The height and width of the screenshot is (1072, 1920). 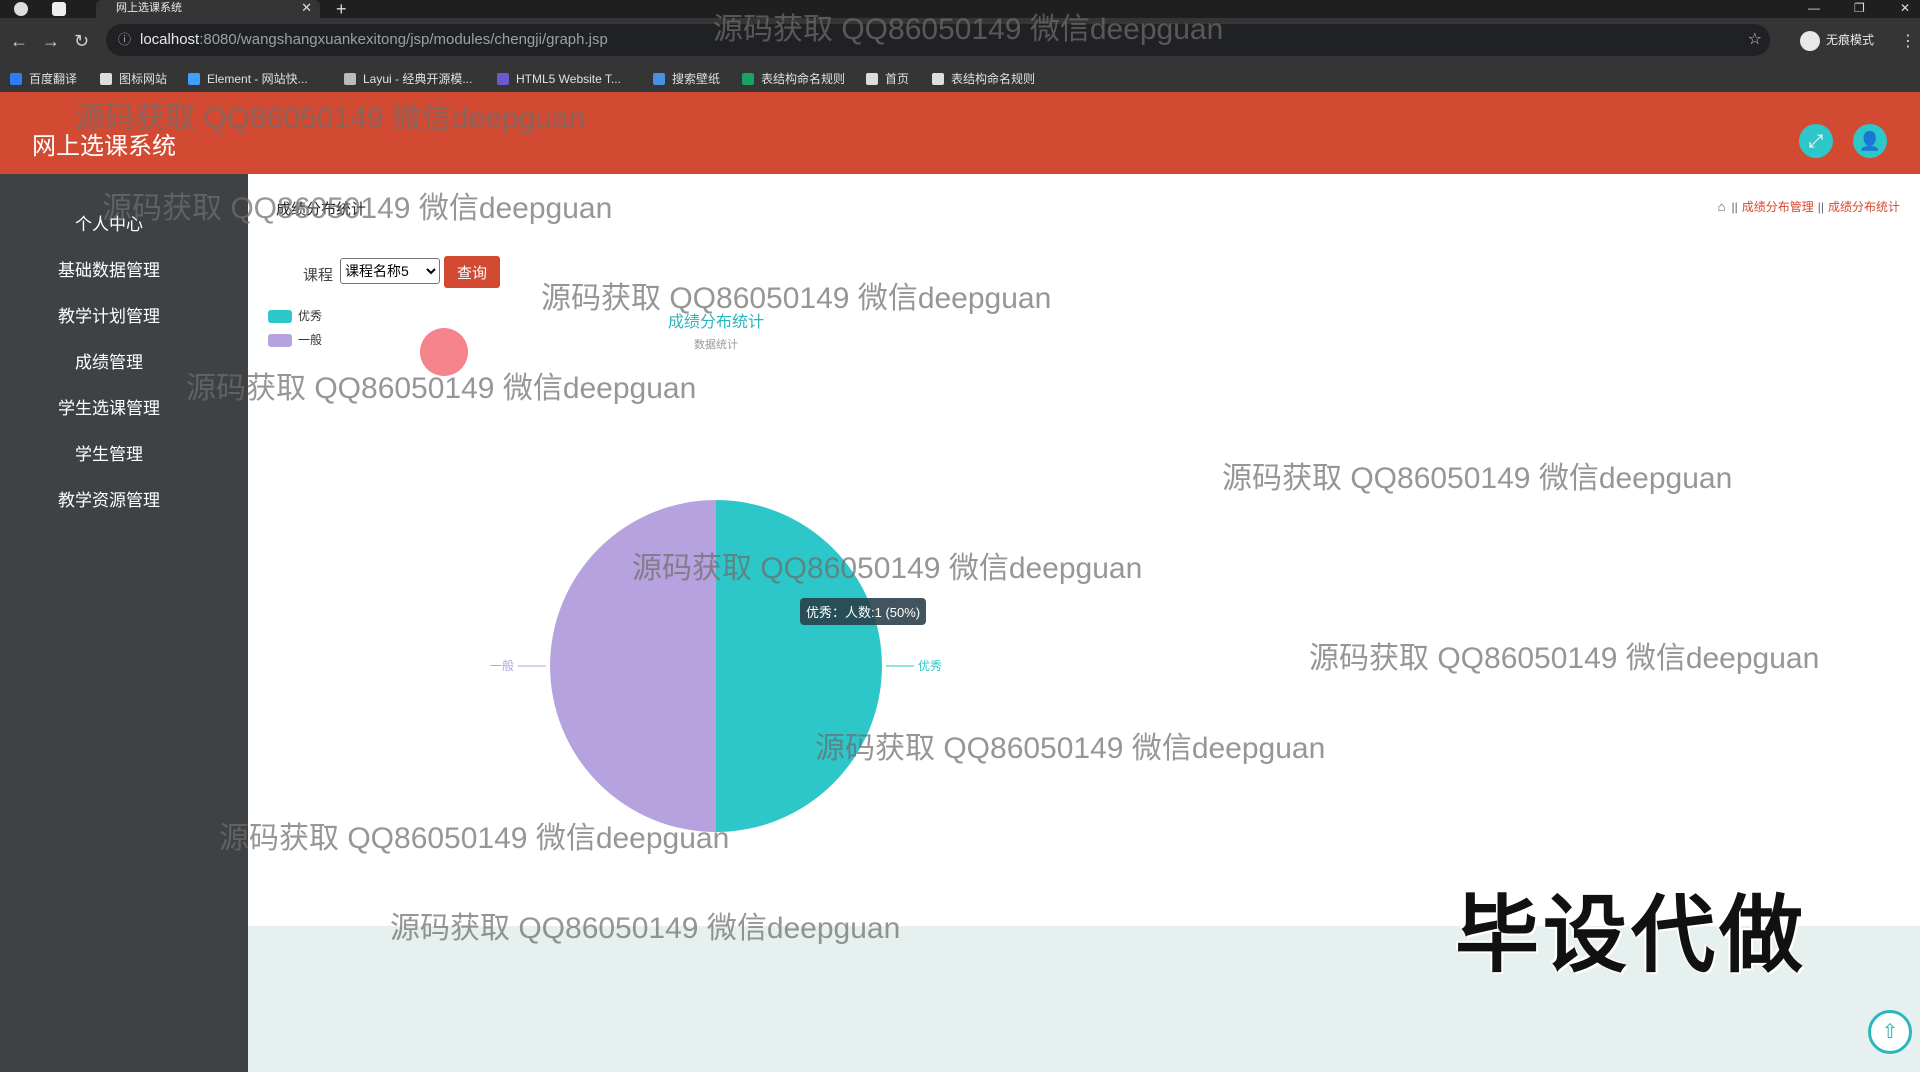 I want to click on profile-label: 无痕模式, so click(x=1850, y=40).